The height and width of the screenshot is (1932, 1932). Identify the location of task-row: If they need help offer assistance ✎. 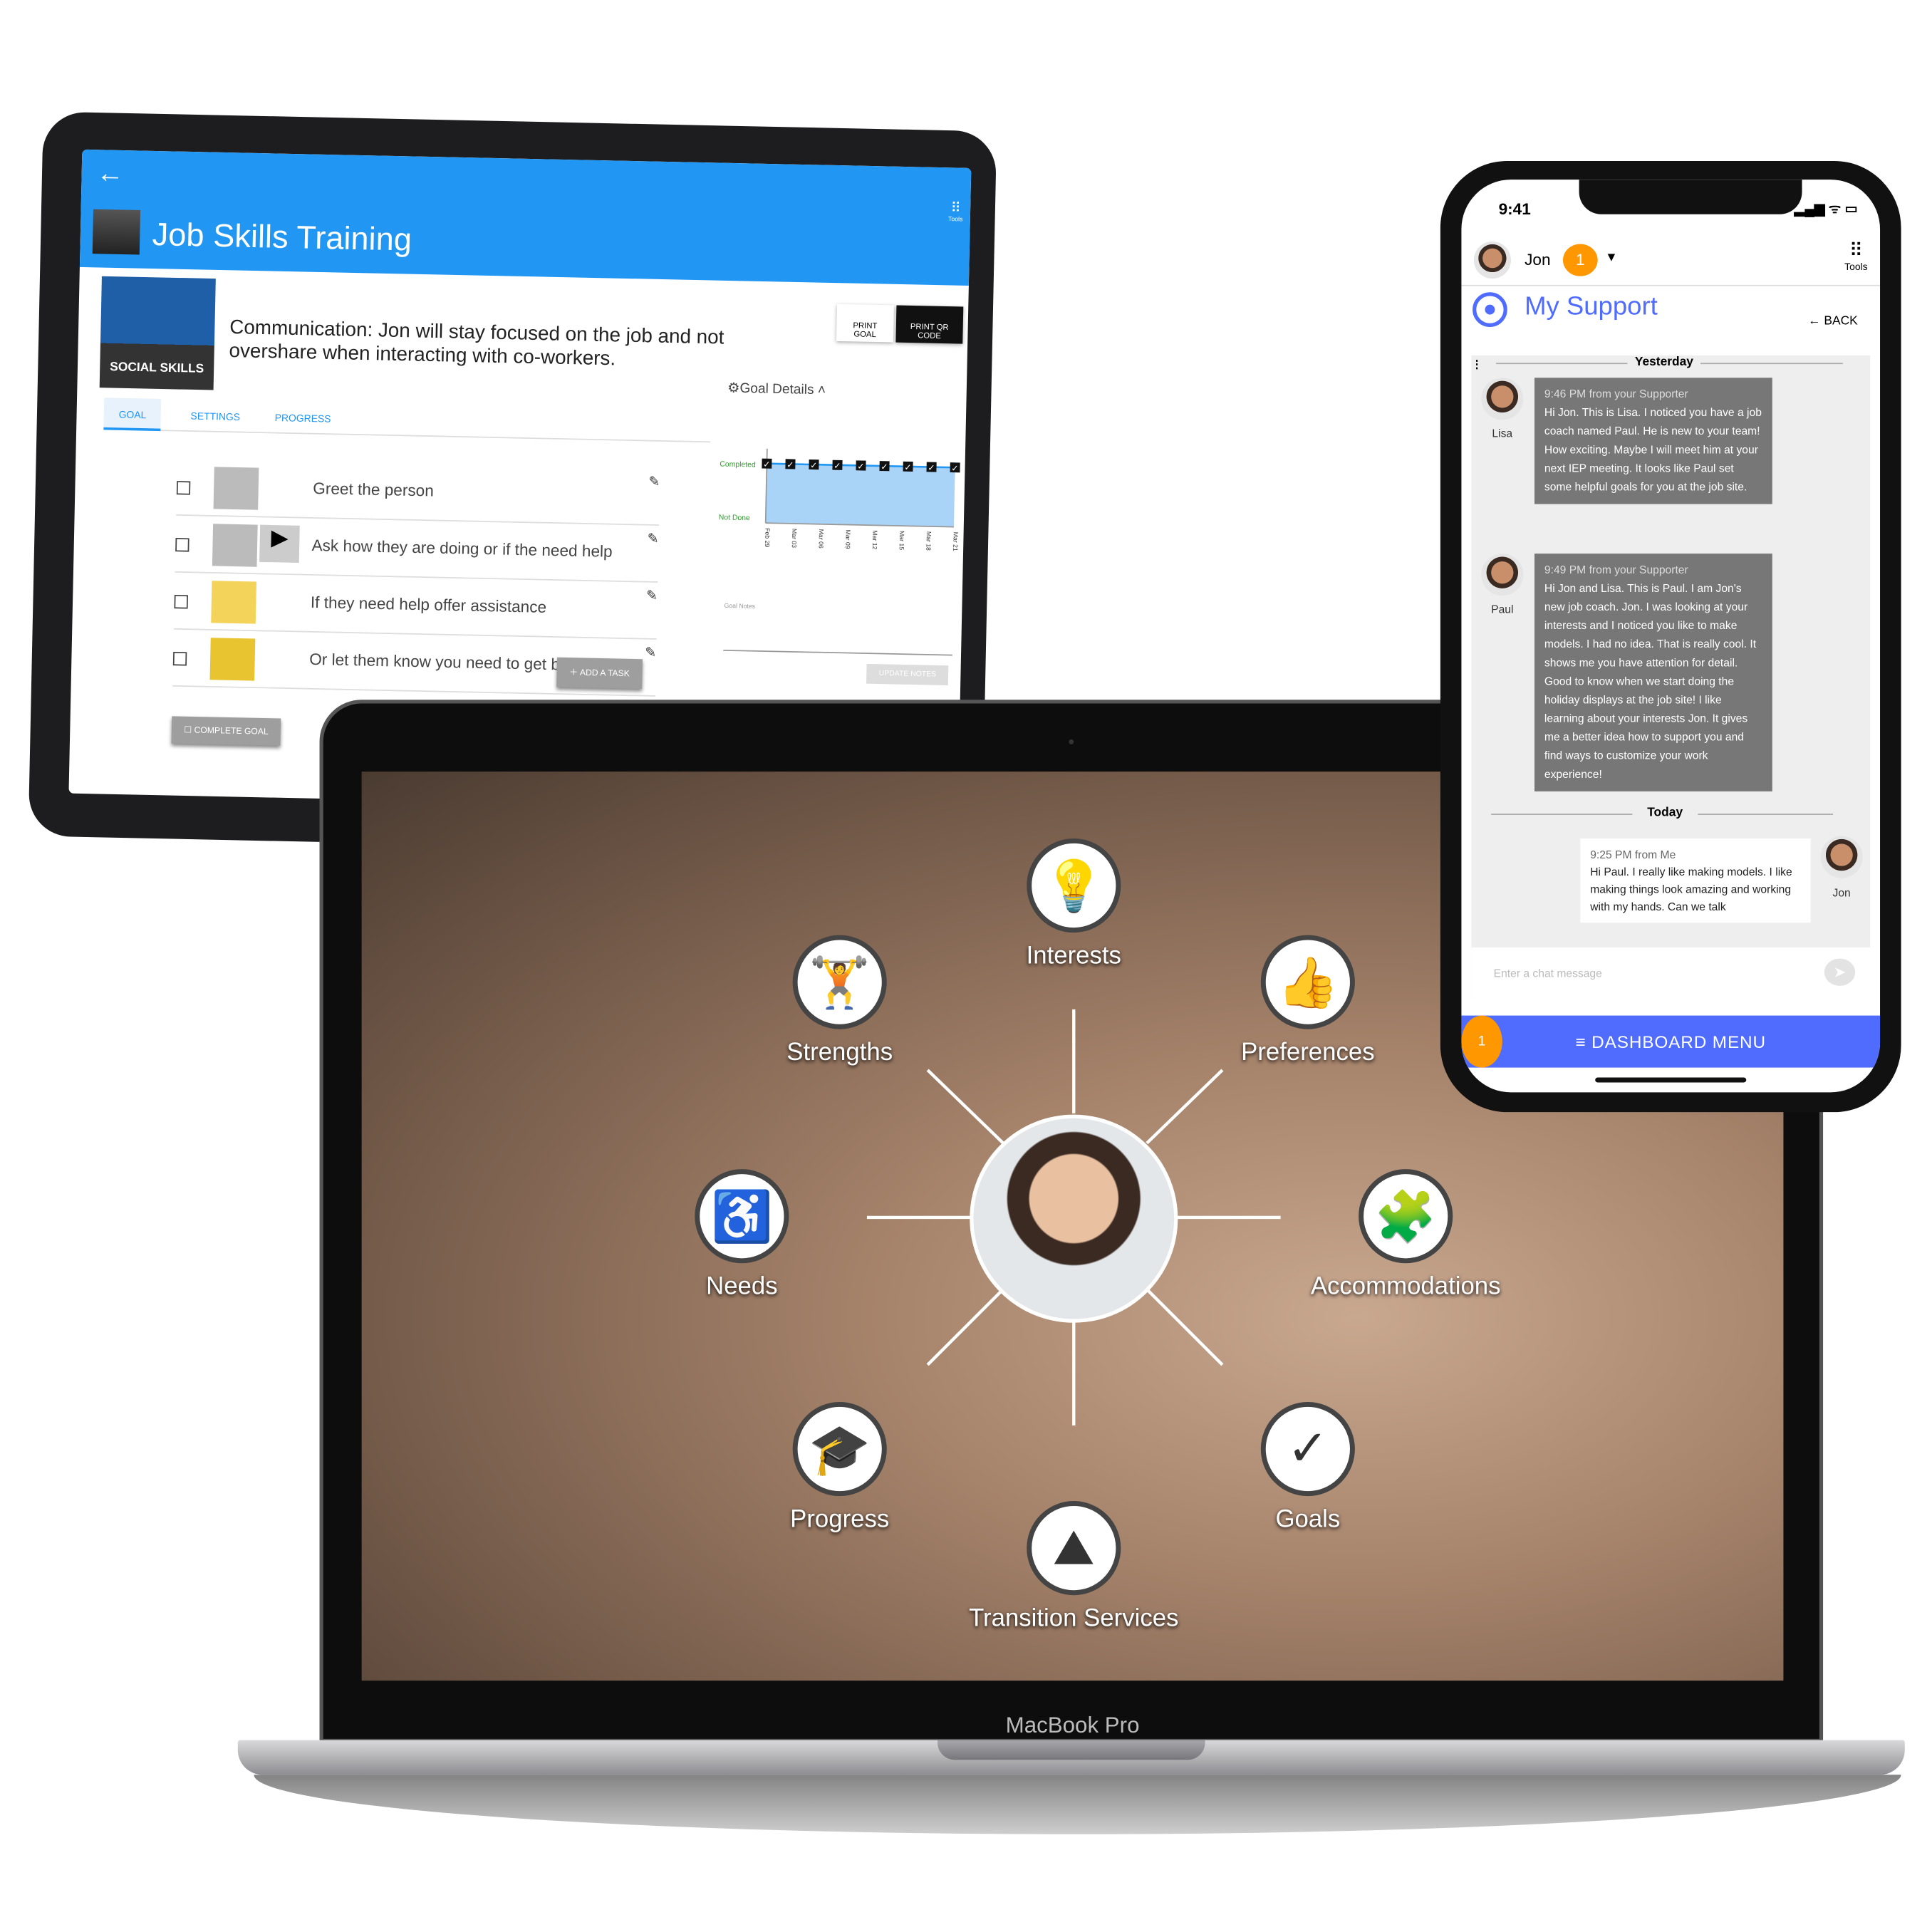
(415, 607).